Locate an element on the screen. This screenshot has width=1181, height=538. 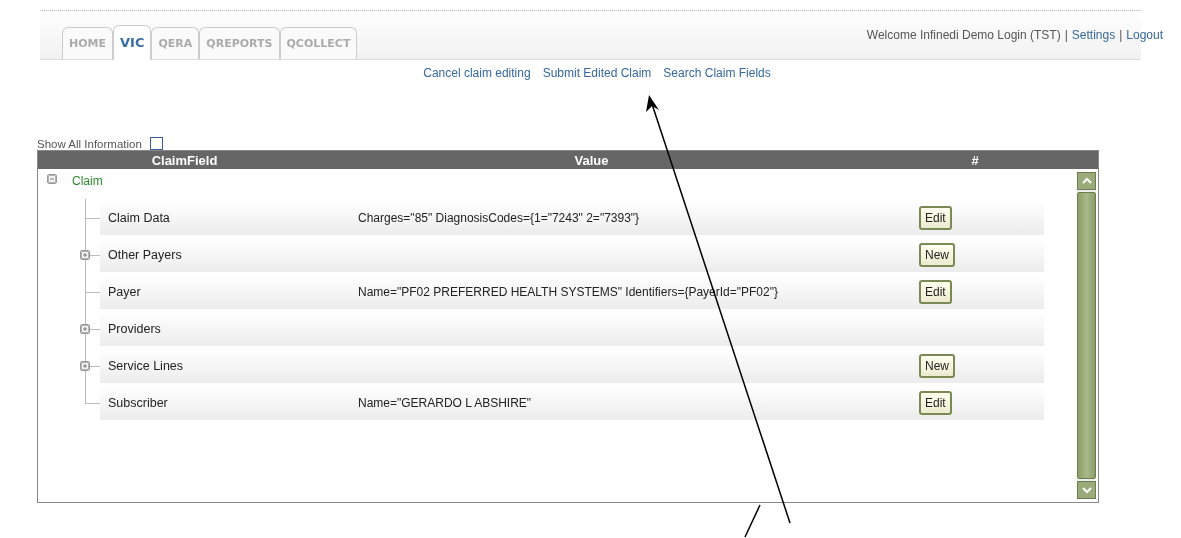
field-name: Providers is located at coordinates (134, 328).